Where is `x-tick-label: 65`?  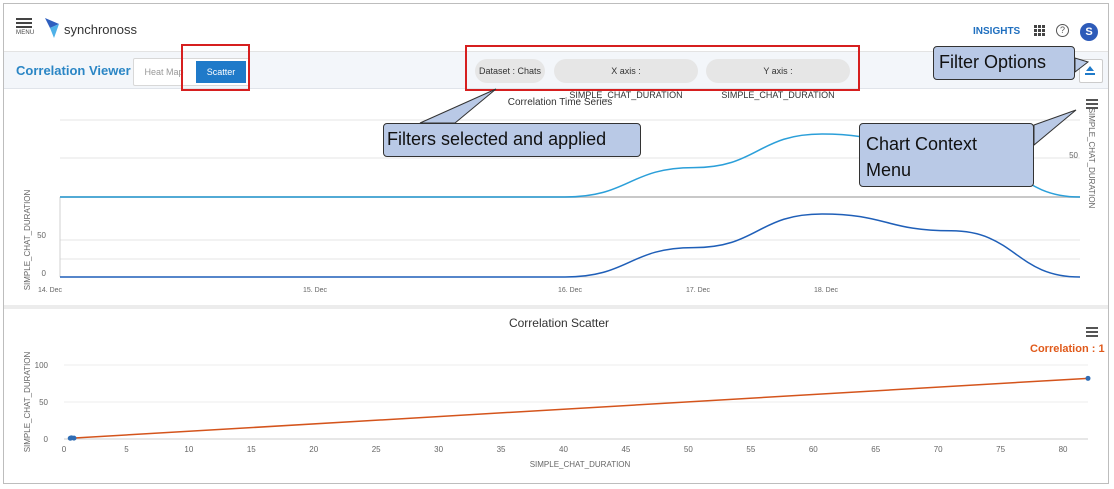
x-tick-label: 65 is located at coordinates (875, 449).